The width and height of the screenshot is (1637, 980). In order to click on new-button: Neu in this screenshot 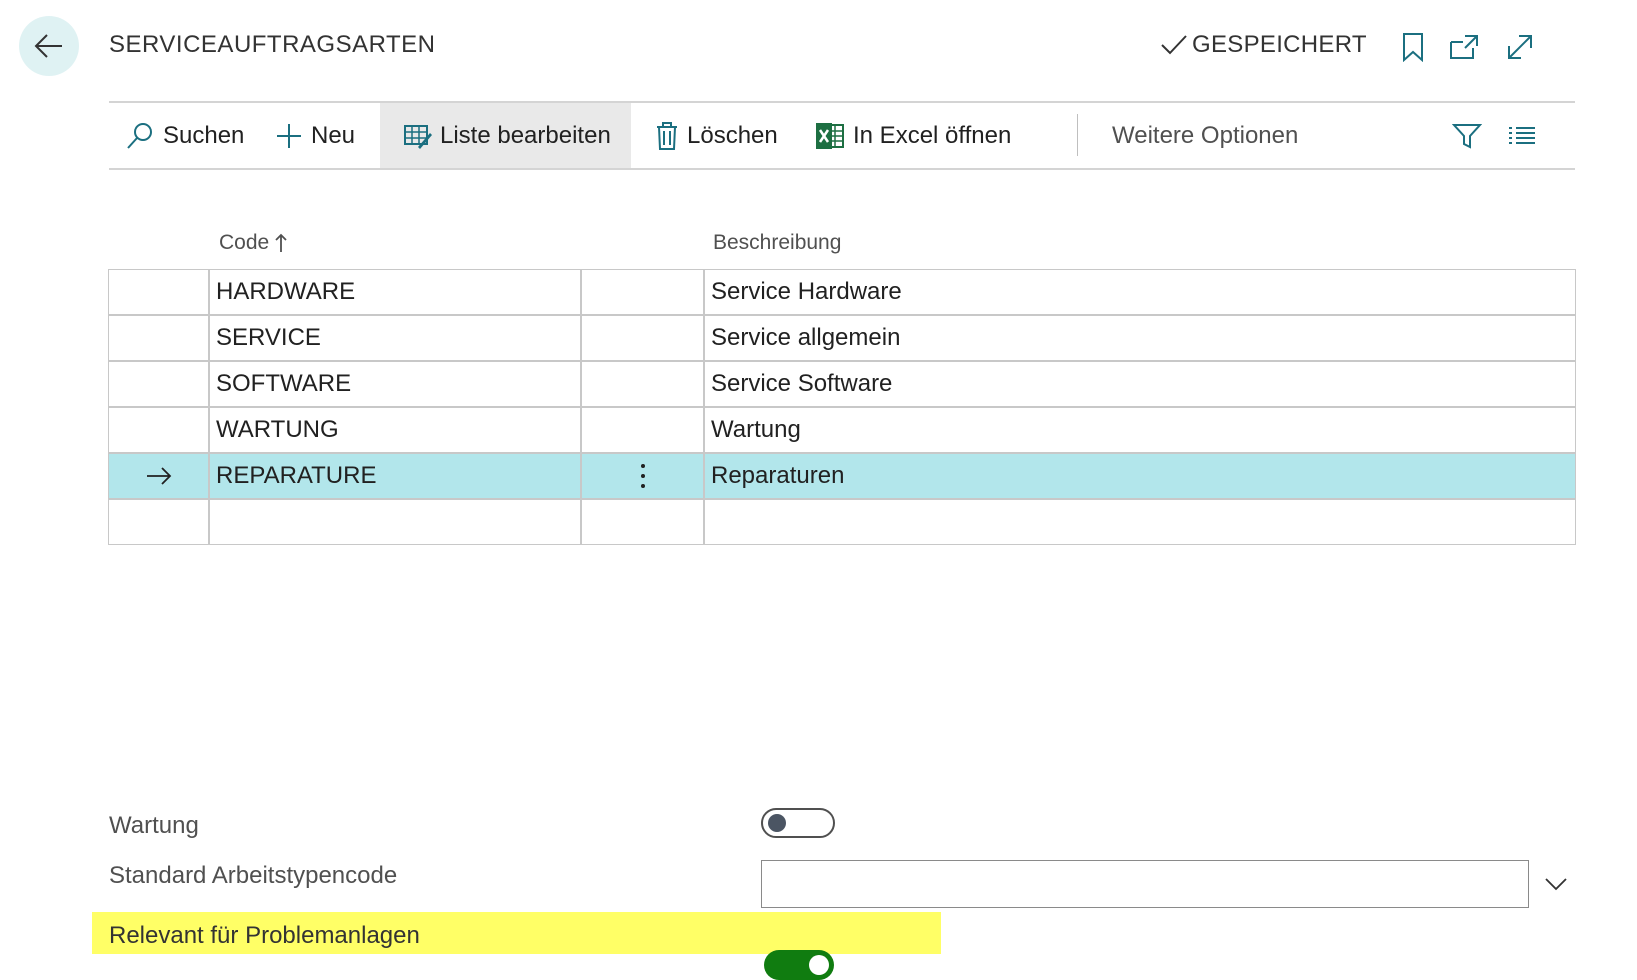, I will do `click(315, 135)`.